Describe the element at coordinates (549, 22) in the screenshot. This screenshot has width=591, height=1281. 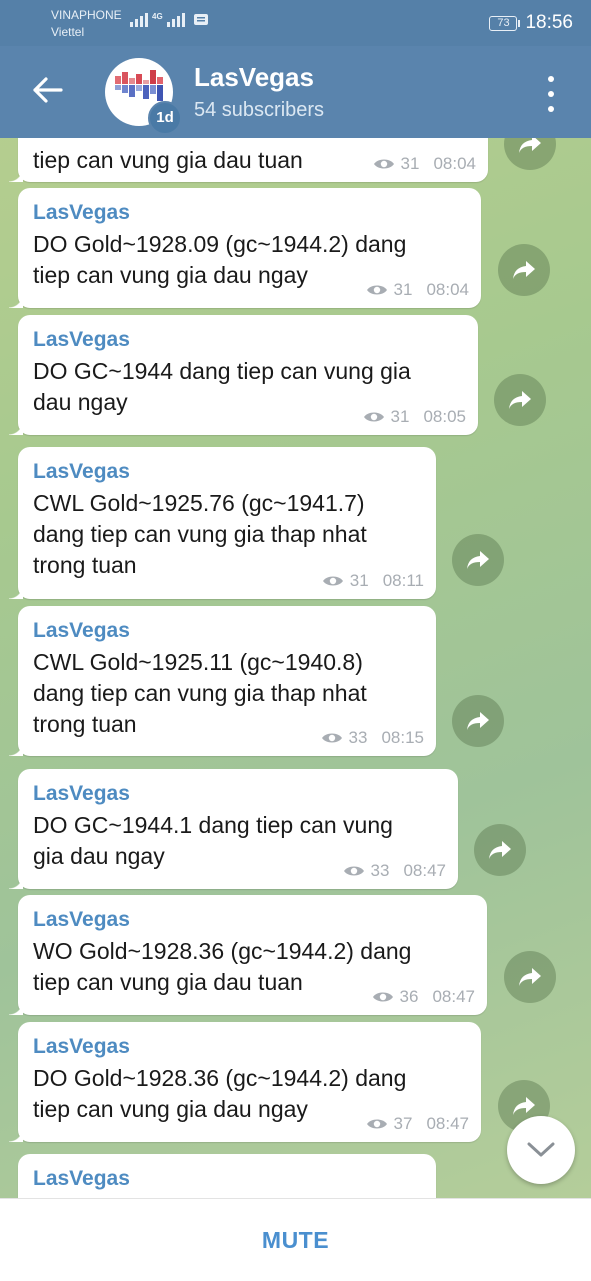
I see `clock: 18:56` at that location.